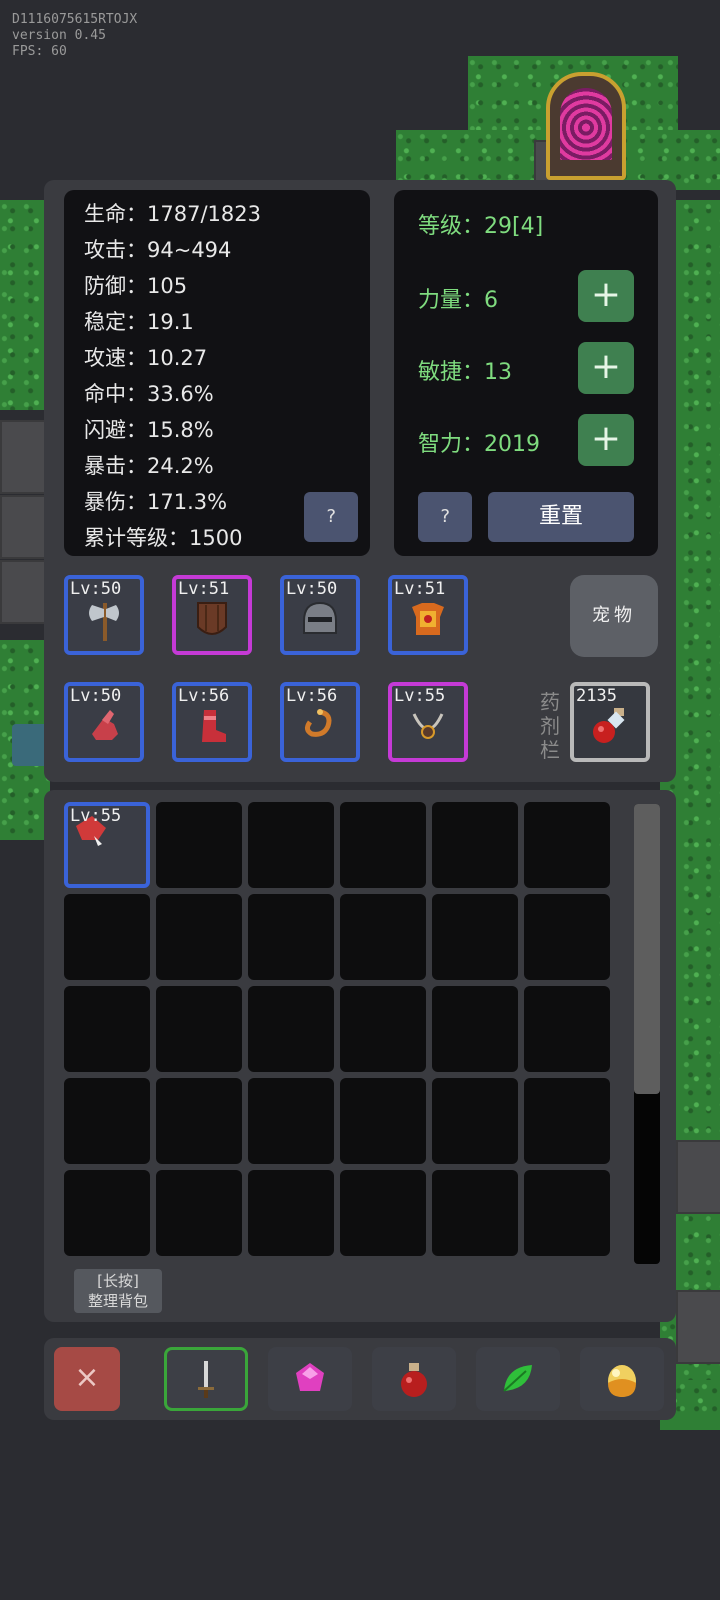 The width and height of the screenshot is (720, 1600). I want to click on item-level: Lv:51, so click(420, 589).